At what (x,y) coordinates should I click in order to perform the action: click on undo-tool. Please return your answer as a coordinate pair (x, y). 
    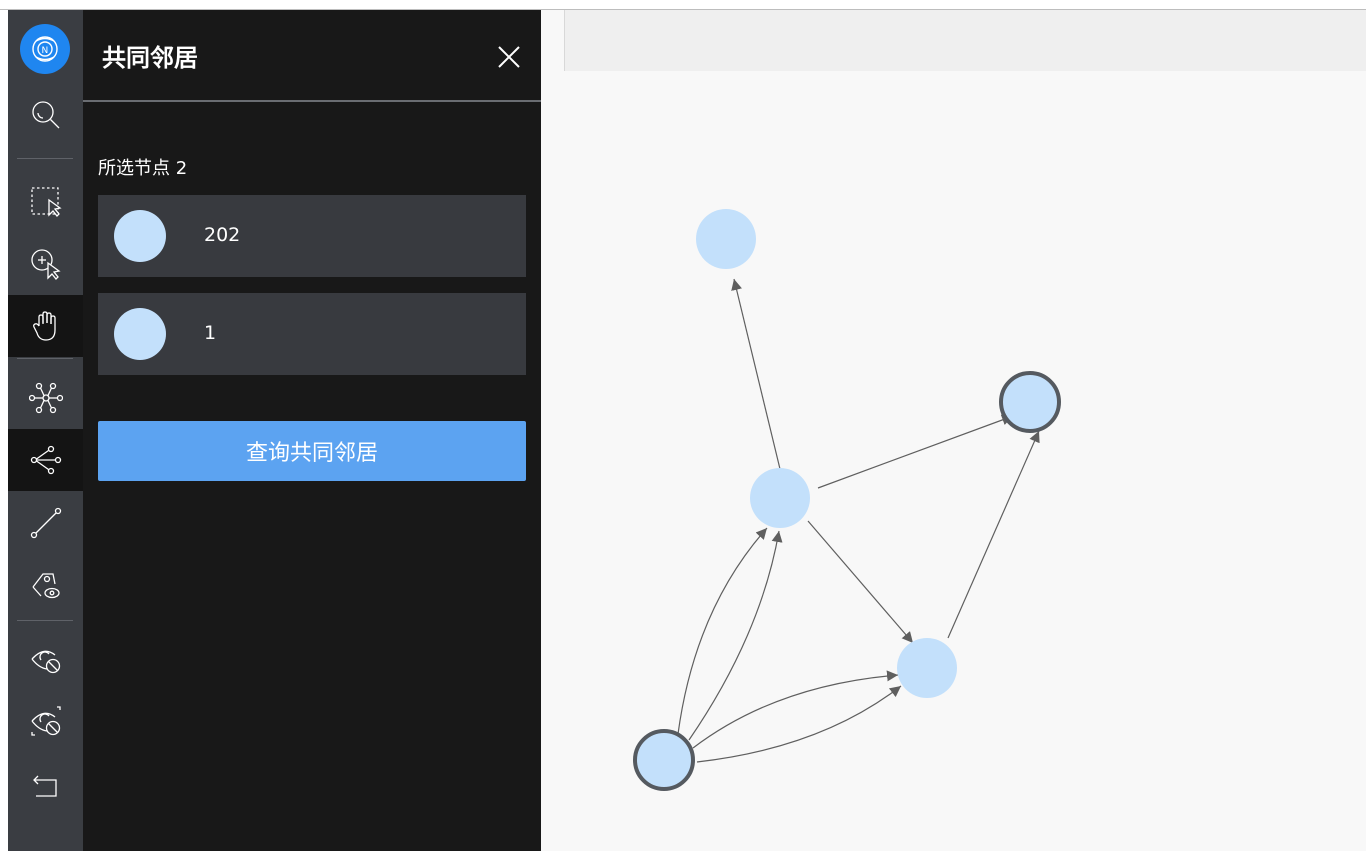
    Looking at the image, I should click on (45, 786).